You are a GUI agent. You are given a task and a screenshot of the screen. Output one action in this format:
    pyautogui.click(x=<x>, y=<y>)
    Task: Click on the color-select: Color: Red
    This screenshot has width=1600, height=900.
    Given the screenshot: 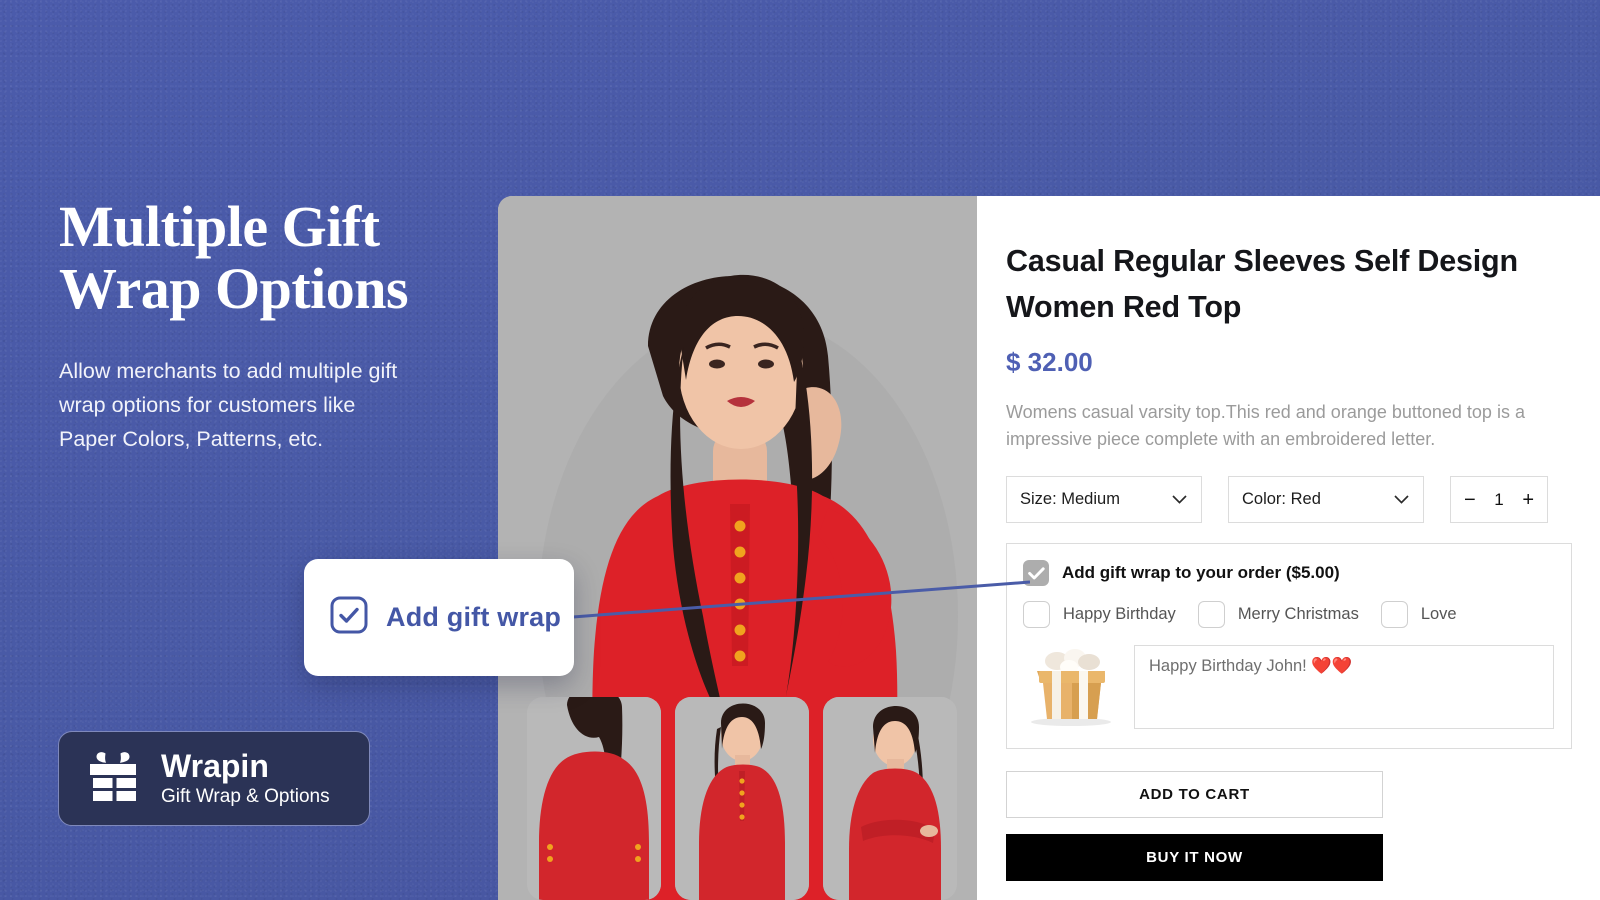 What is the action you would take?
    pyautogui.click(x=1326, y=499)
    